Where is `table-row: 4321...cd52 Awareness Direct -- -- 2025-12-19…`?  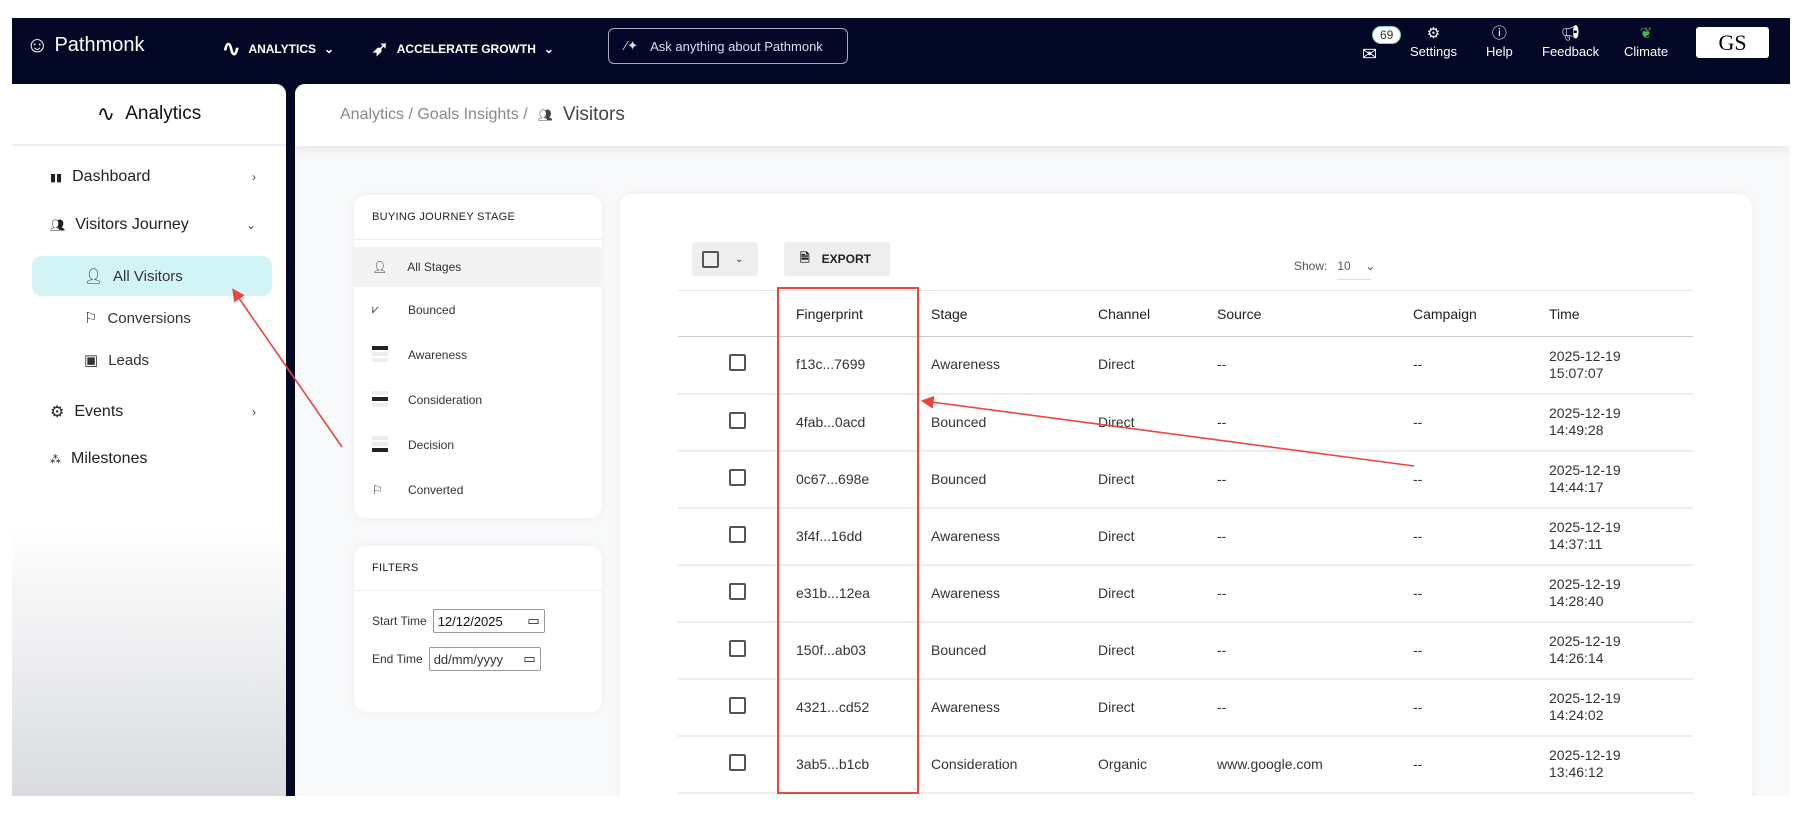 table-row: 4321...cd52 Awareness Direct -- -- 2025-12-19… is located at coordinates (1185, 707).